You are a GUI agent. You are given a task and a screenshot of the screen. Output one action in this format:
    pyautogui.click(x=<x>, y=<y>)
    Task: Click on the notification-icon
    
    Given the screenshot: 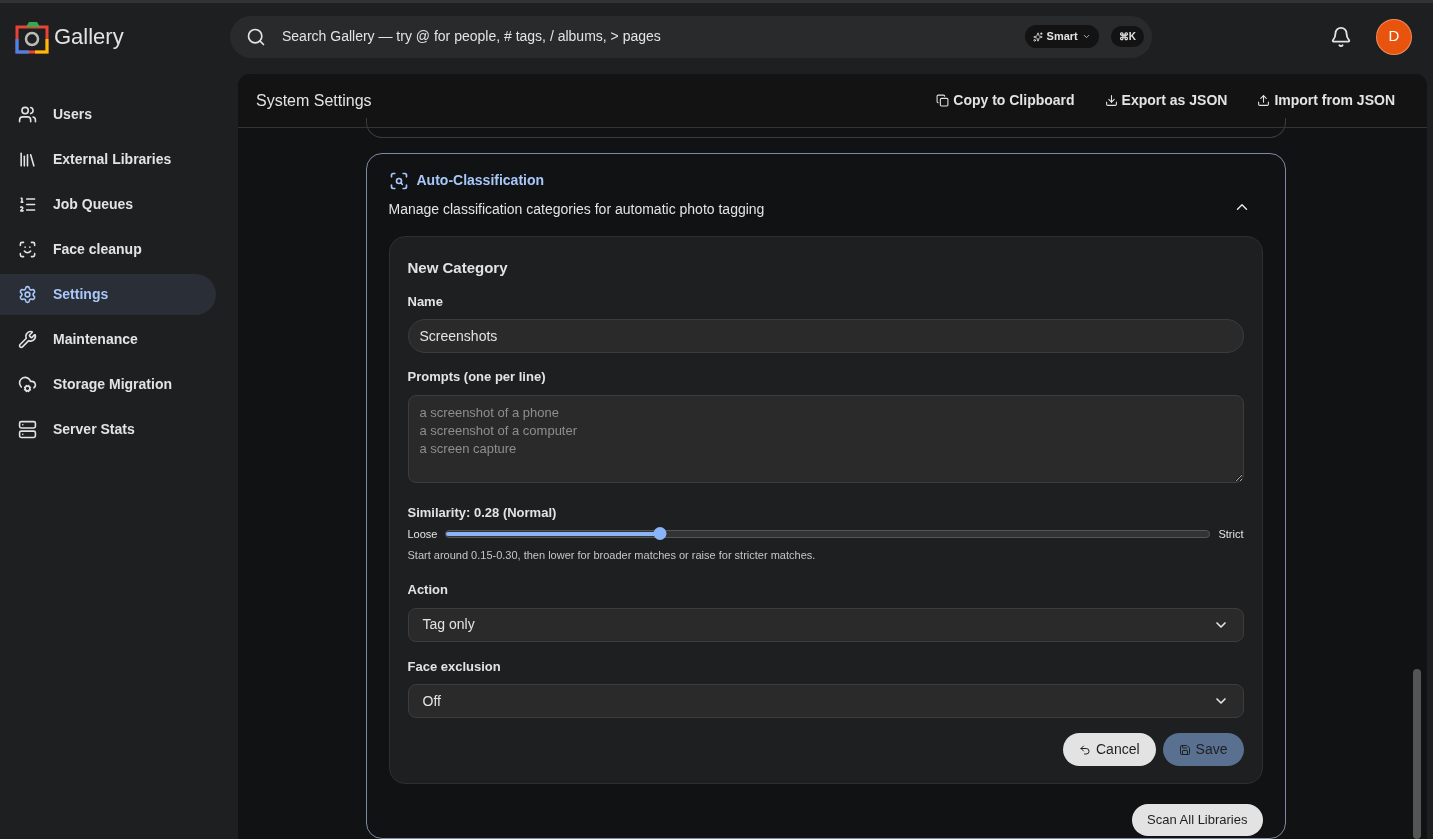 What is the action you would take?
    pyautogui.click(x=1341, y=36)
    